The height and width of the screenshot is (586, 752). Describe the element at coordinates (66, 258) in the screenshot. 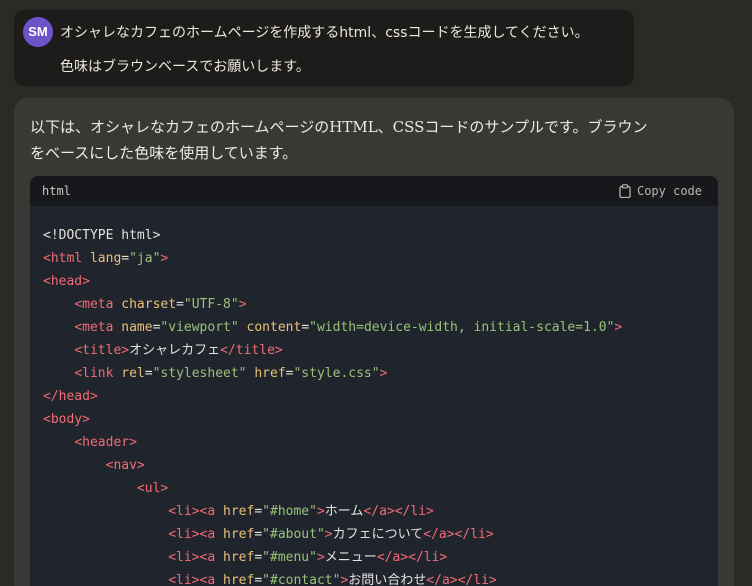

I see `code-token: <html` at that location.